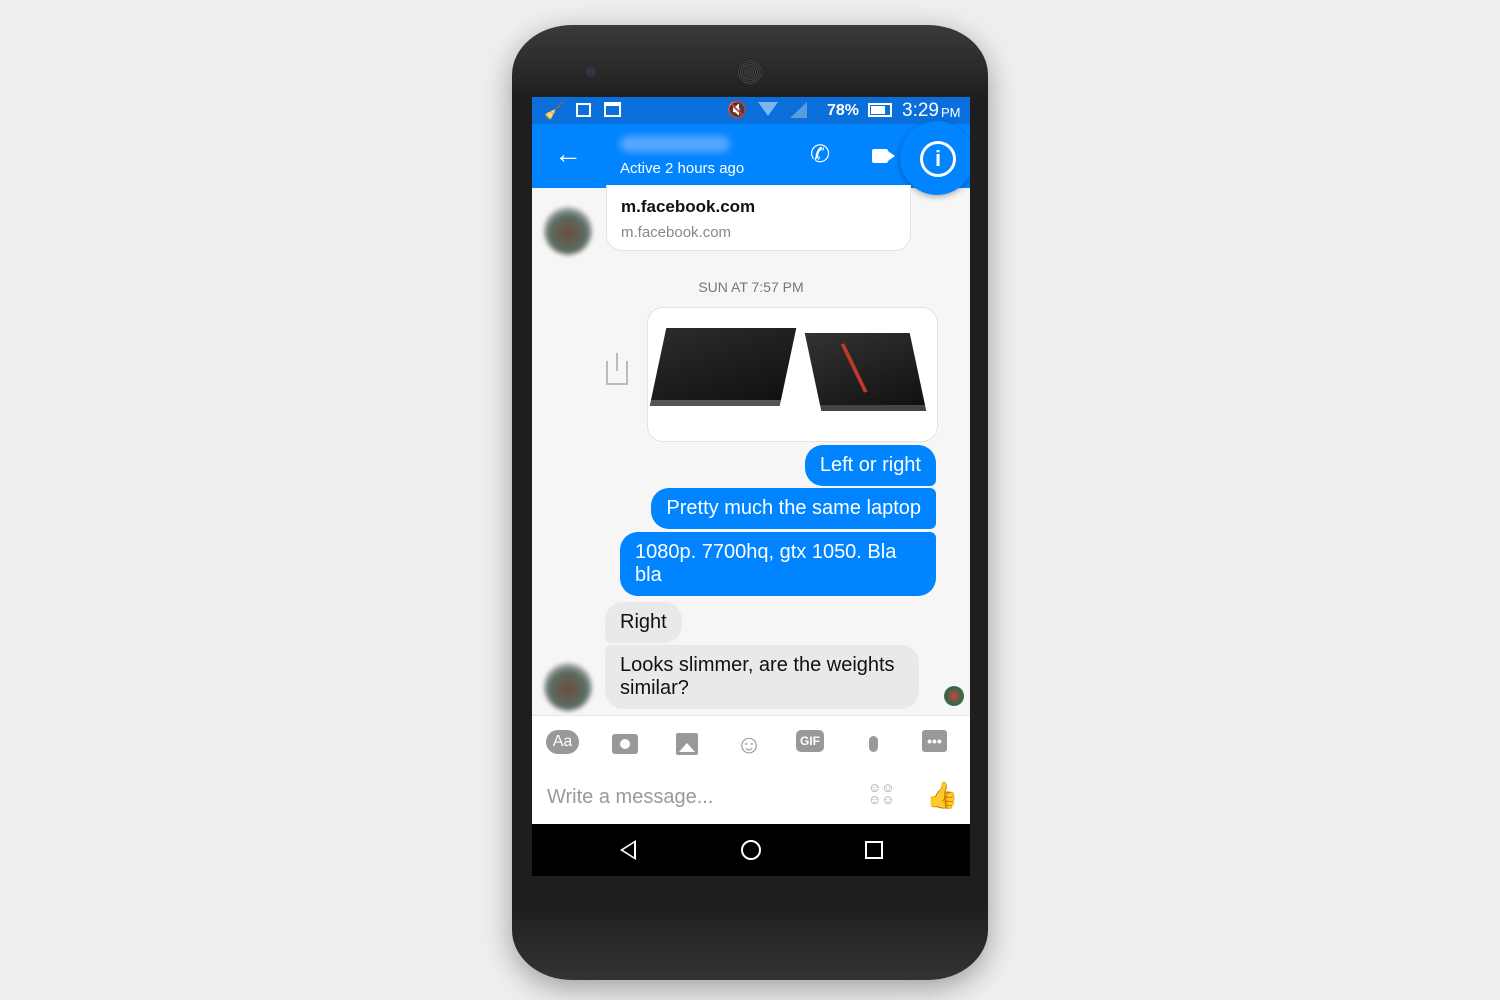 This screenshot has width=1500, height=1000. I want to click on image-icon, so click(687, 744).